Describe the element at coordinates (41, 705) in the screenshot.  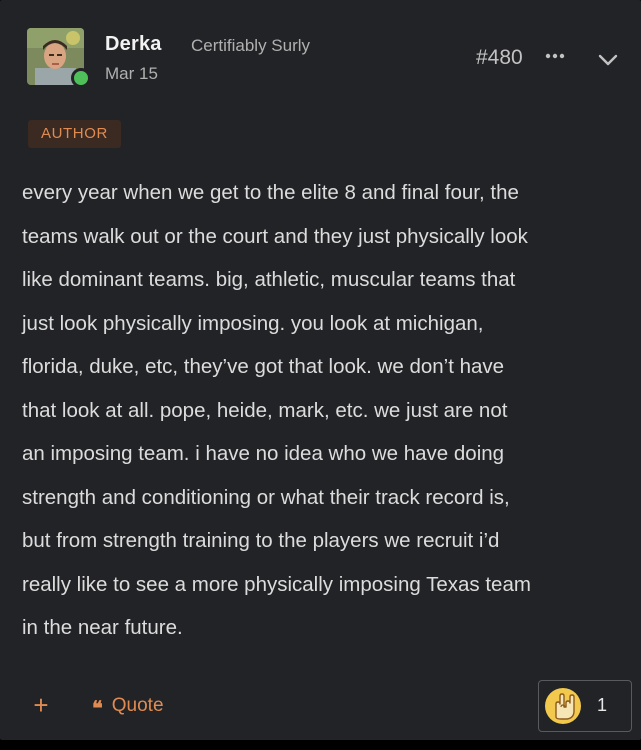
I see `add-to-multiquote-button: +` at that location.